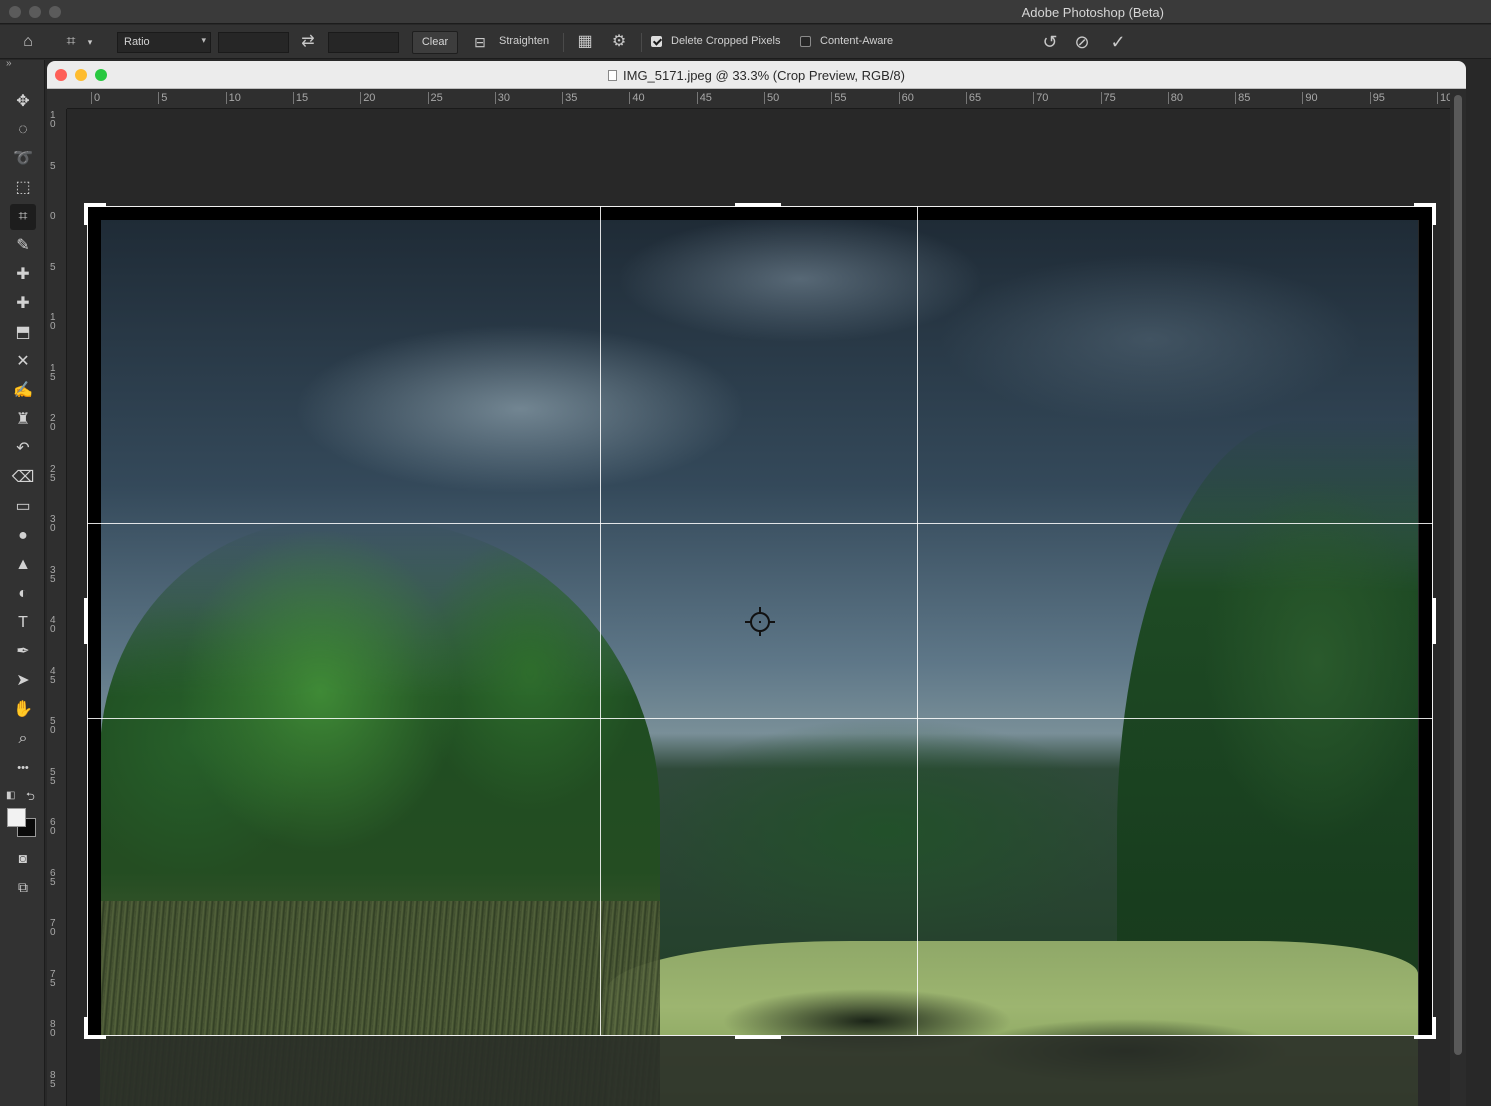  I want to click on zoom-tool-icon: ⌕, so click(23, 739).